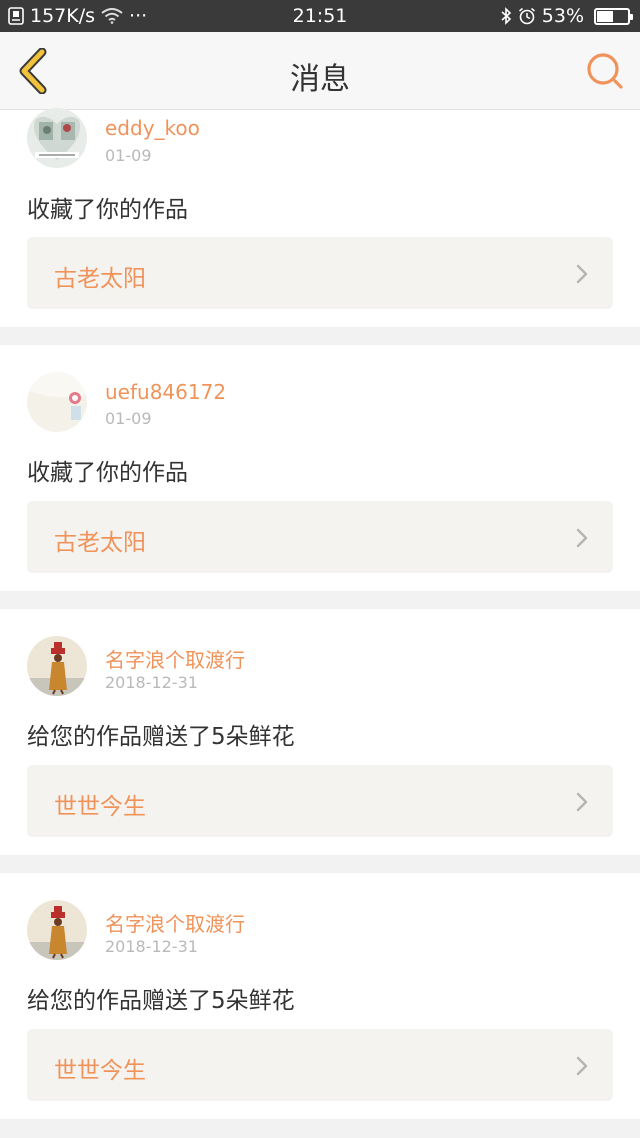 The height and width of the screenshot is (1138, 640). What do you see at coordinates (165, 392) in the screenshot?
I see `username: uefu846172` at bounding box center [165, 392].